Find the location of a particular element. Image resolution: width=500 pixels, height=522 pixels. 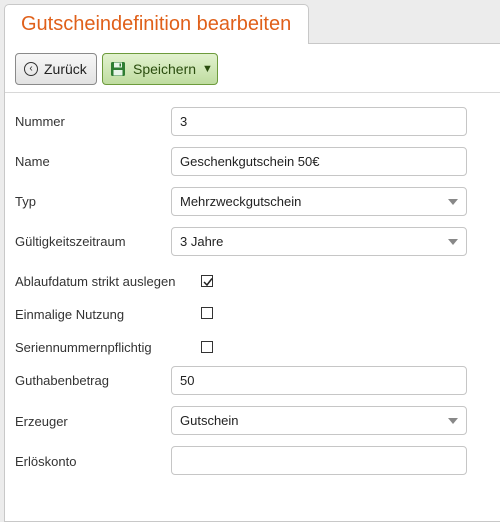

gueltigkeitszeitraum-select-value: 3 Jahre is located at coordinates (202, 241).